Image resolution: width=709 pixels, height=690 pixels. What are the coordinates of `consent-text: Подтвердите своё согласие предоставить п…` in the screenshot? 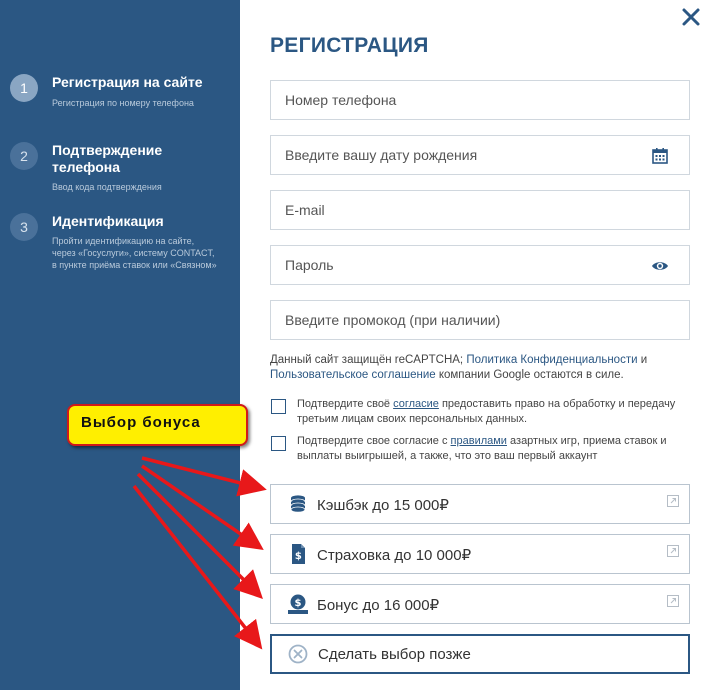 It's located at (494, 412).